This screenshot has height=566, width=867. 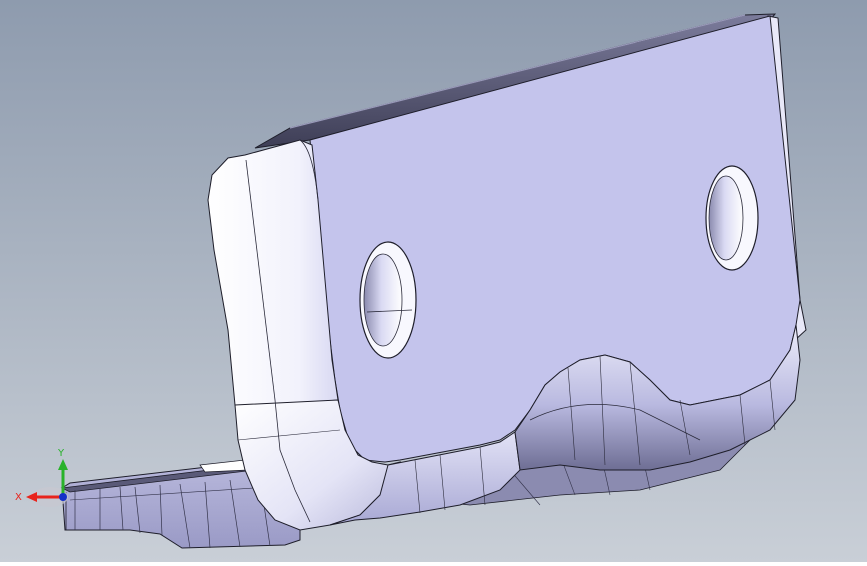 What do you see at coordinates (732, 218) in the screenshot?
I see `mounting-hole-right` at bounding box center [732, 218].